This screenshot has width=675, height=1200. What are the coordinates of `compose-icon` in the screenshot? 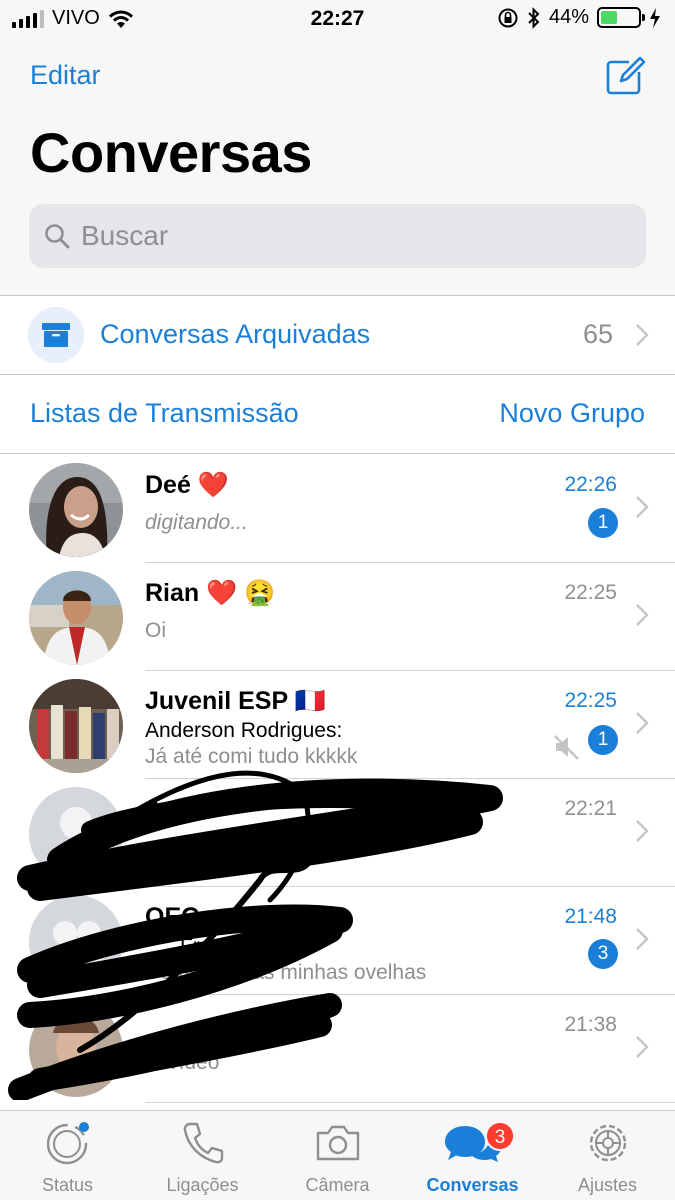 It's located at (625, 76).